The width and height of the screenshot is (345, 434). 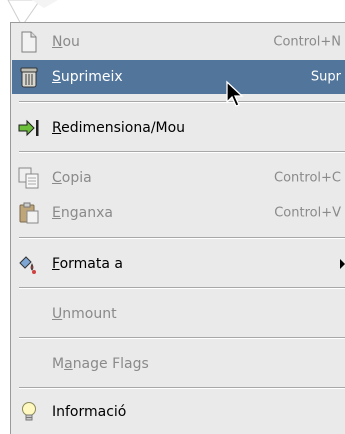 I want to click on submenu-arrow-icon, so click(x=342, y=264).